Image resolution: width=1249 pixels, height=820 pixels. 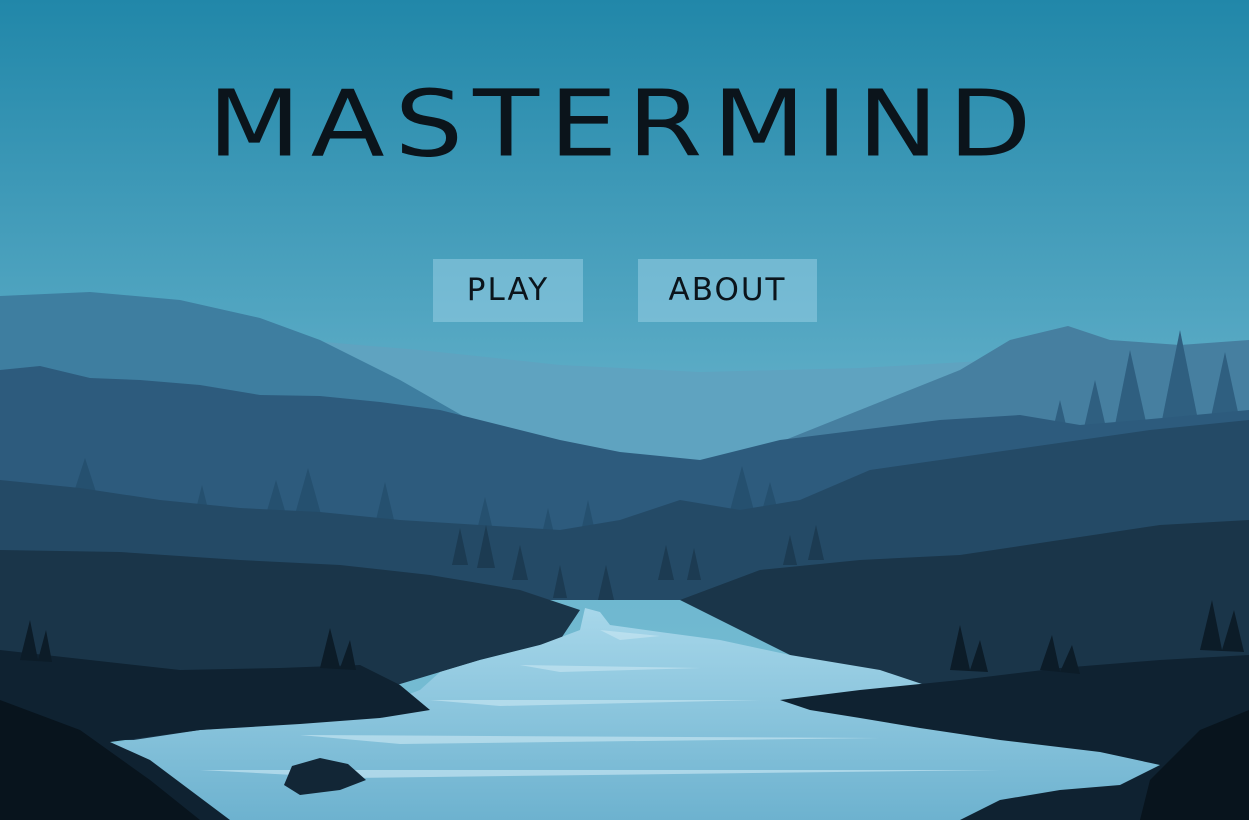 I want to click on about-button: ABOUT, so click(x=727, y=290).